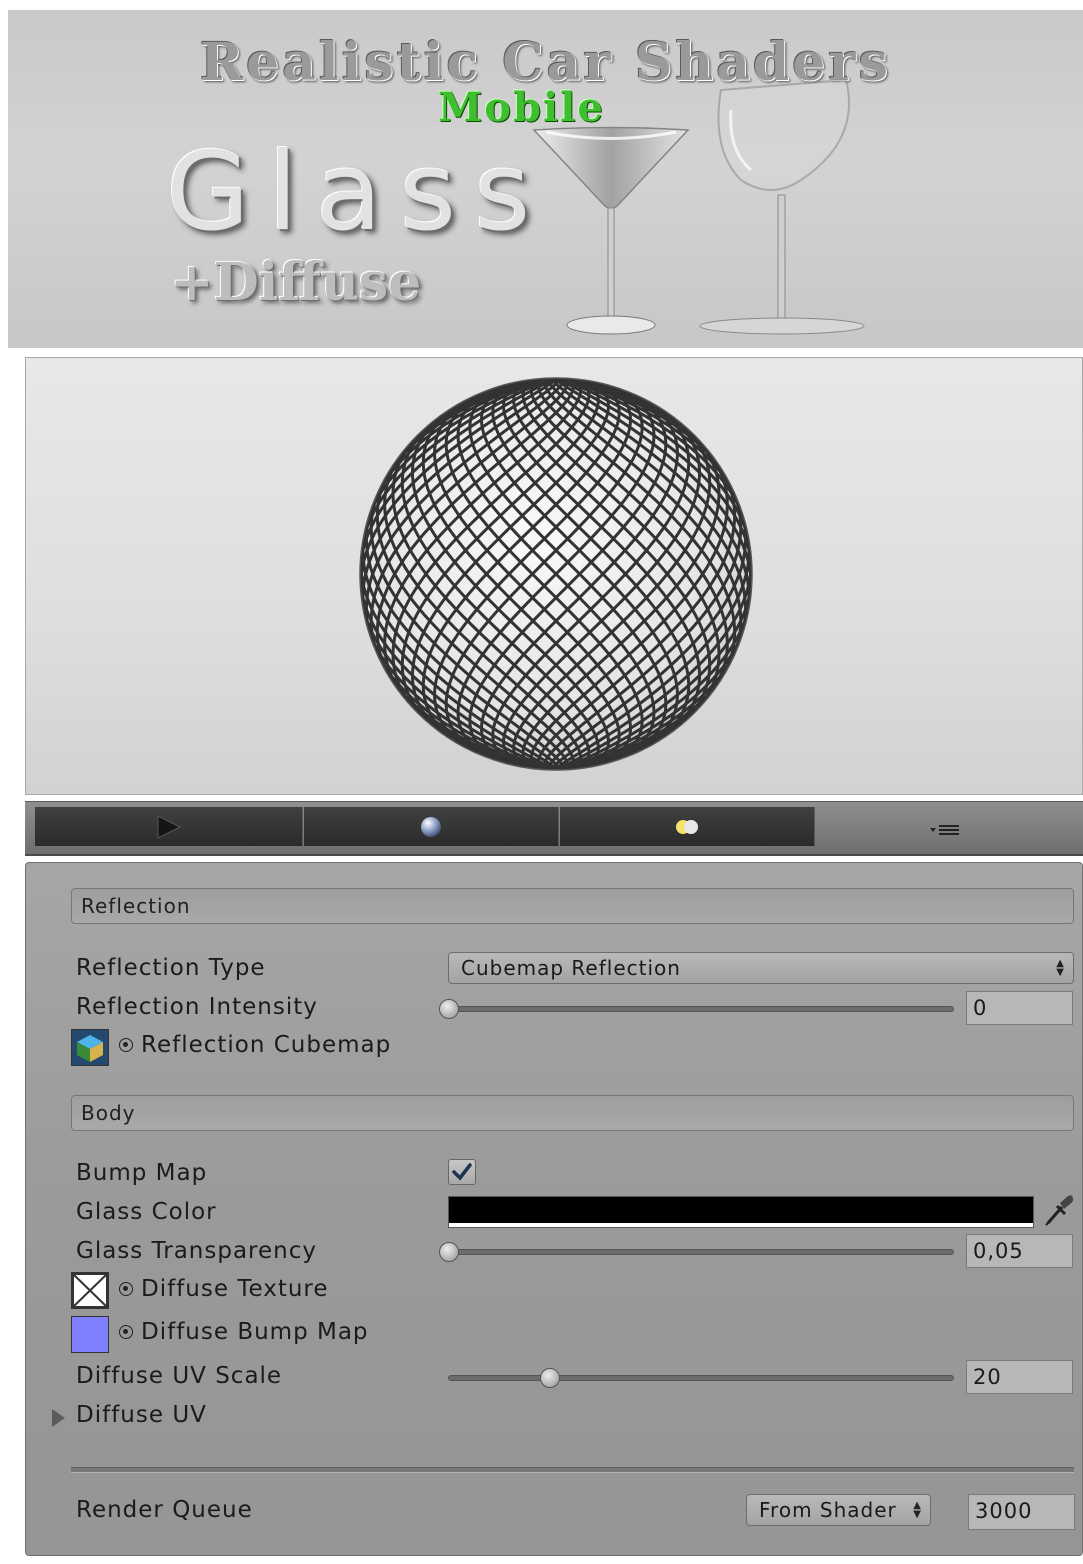 Image resolution: width=1083 pixels, height=1564 pixels. I want to click on foldout-arrow-icon, so click(58, 1418).